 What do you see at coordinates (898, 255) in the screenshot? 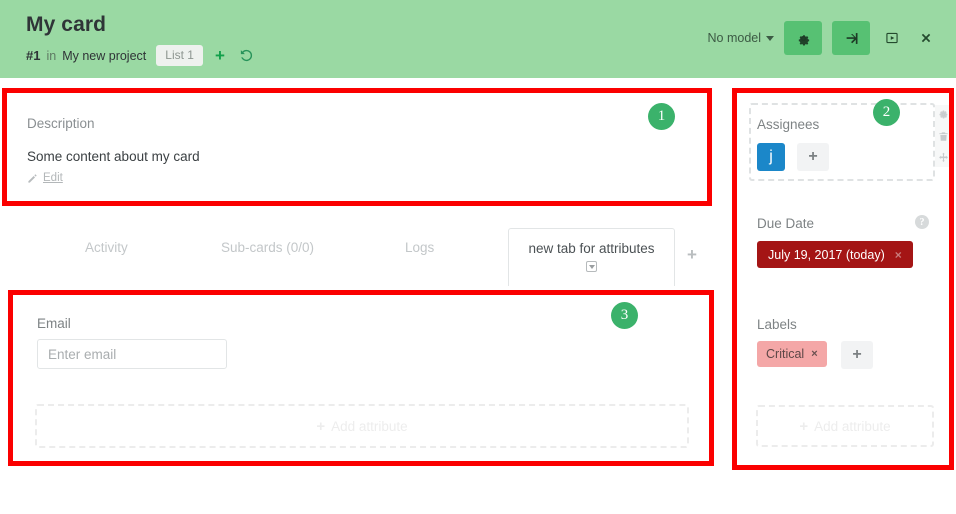
I see `remove-due-date-icon: ×` at bounding box center [898, 255].